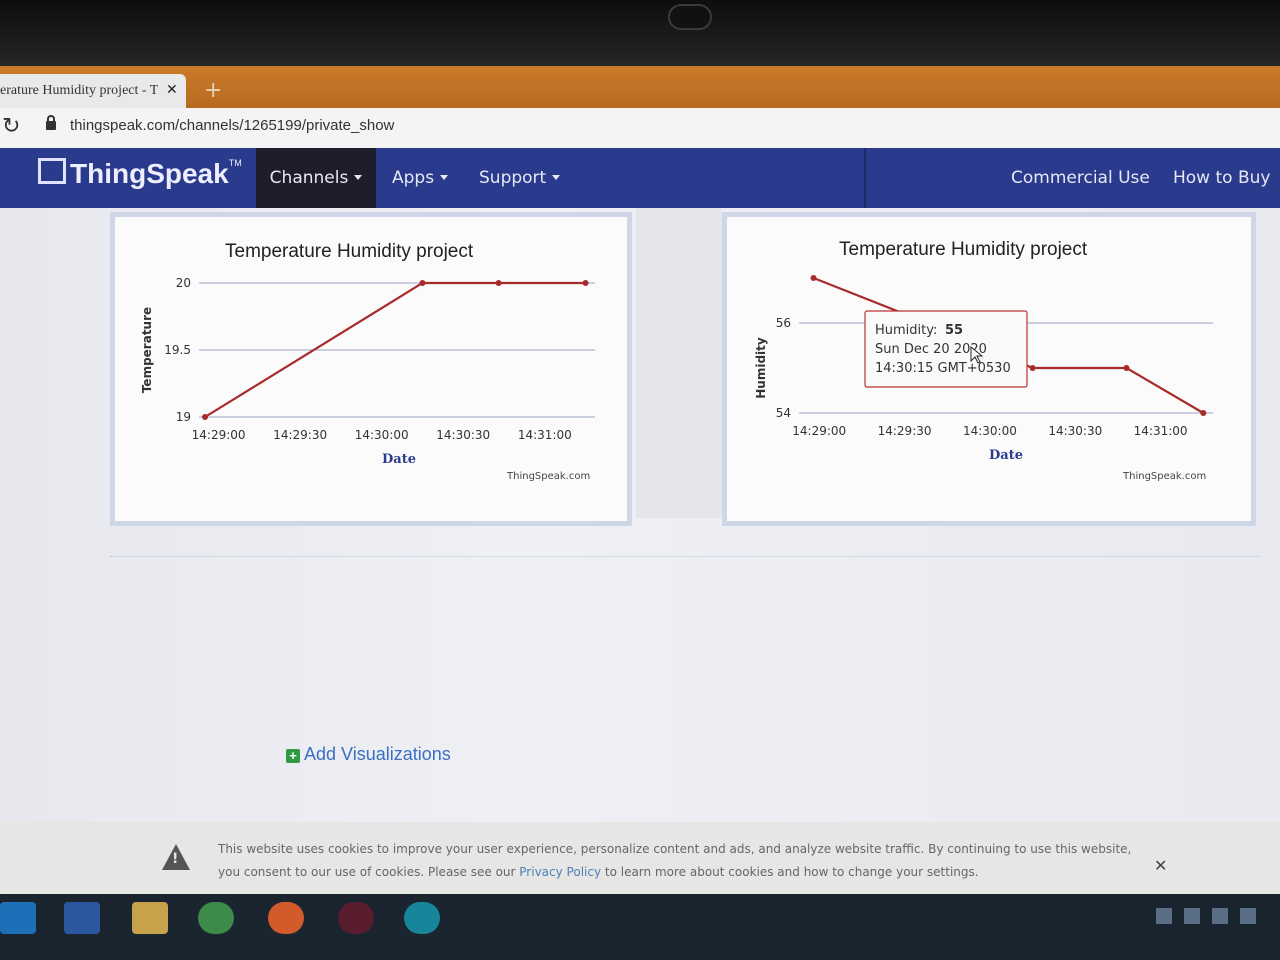 This screenshot has height=960, width=1280. I want to click on browser-tab-bar: erature Humidity project - T ✕ +, so click(640, 87).